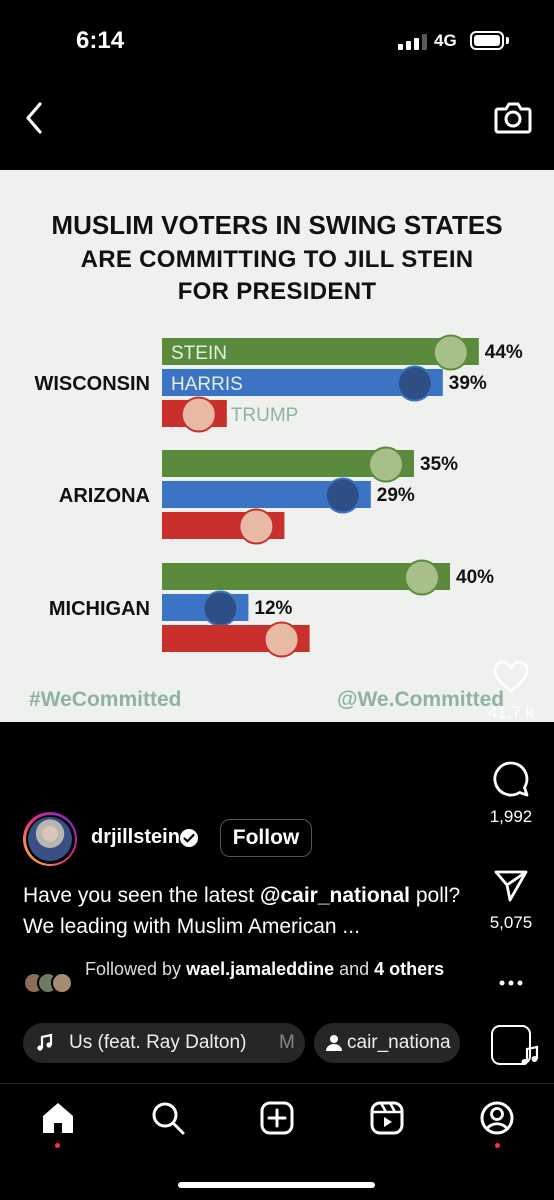 This screenshot has height=1200, width=554. I want to click on audio-pill: Us (feat. Ray Dalton) M, so click(164, 1043).